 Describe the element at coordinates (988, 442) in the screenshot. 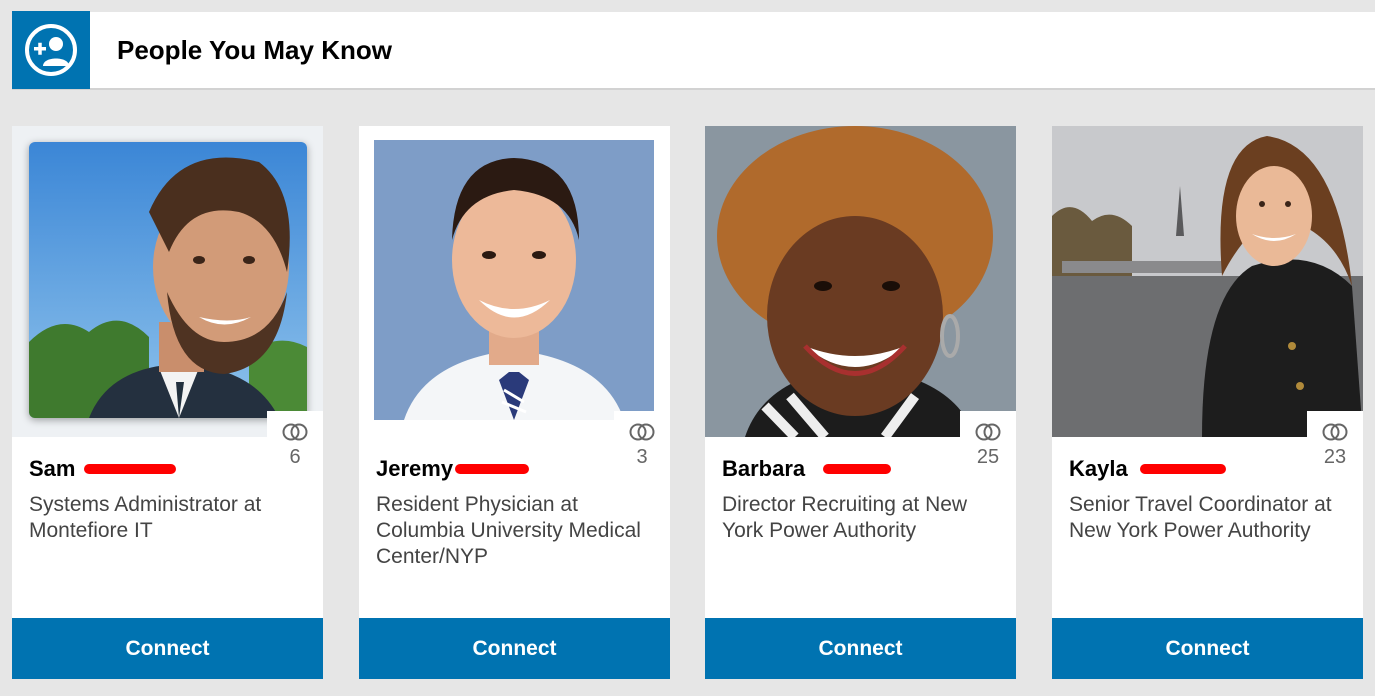

I see `shared-connections: 25` at that location.